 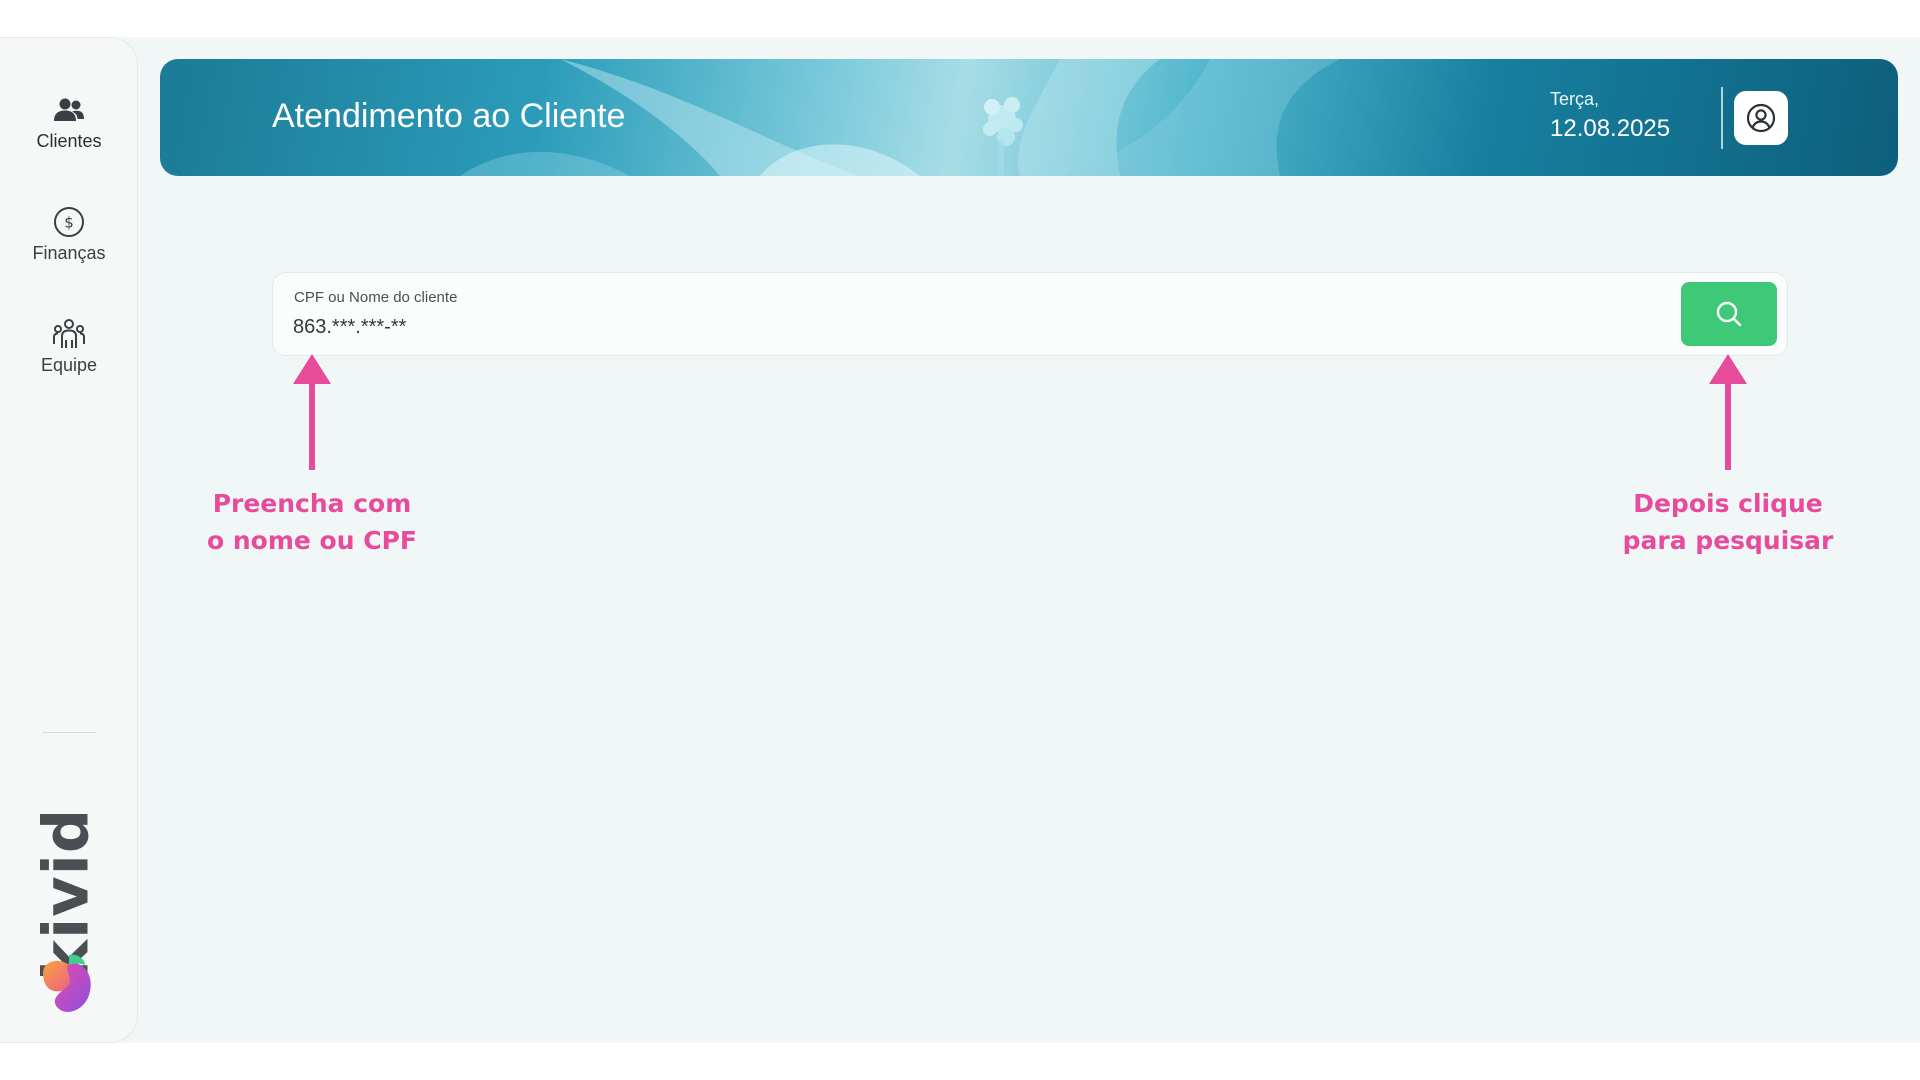 What do you see at coordinates (69, 141) in the screenshot?
I see `sidebar-item-label: Clientes` at bounding box center [69, 141].